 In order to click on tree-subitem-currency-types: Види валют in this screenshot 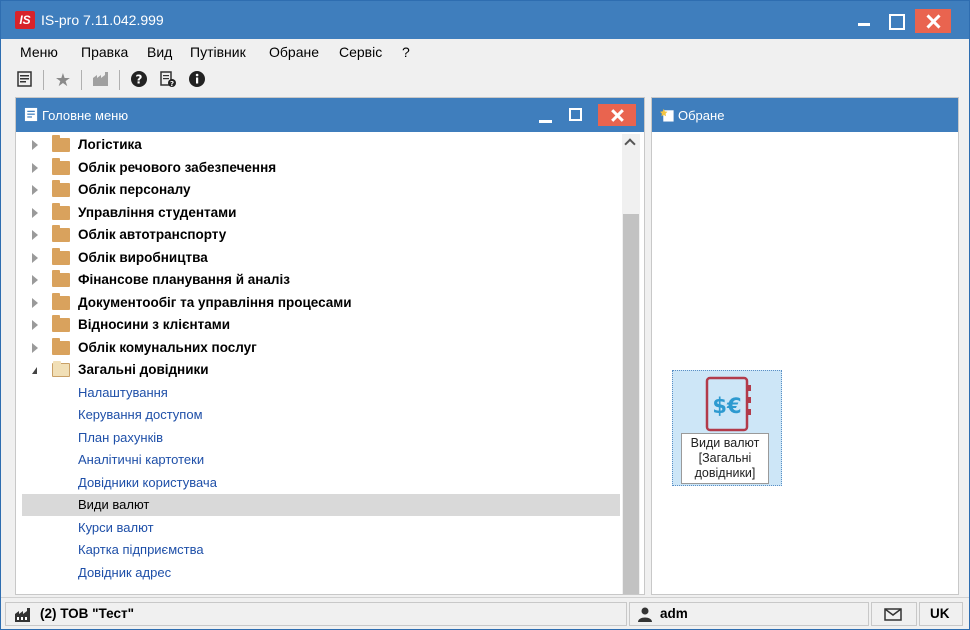, I will do `click(321, 505)`.